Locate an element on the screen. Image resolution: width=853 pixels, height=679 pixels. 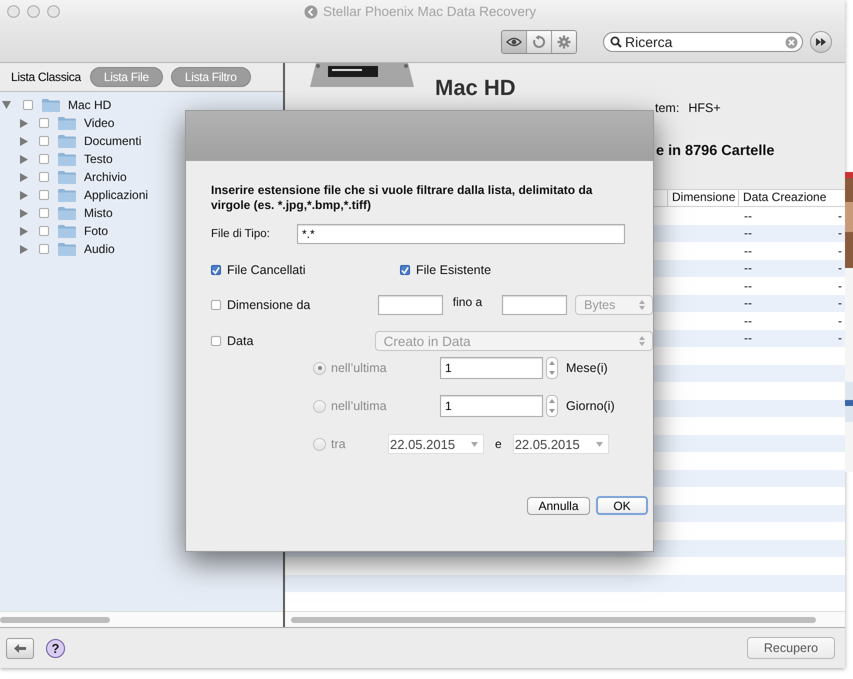
size-to-field is located at coordinates (535, 305).